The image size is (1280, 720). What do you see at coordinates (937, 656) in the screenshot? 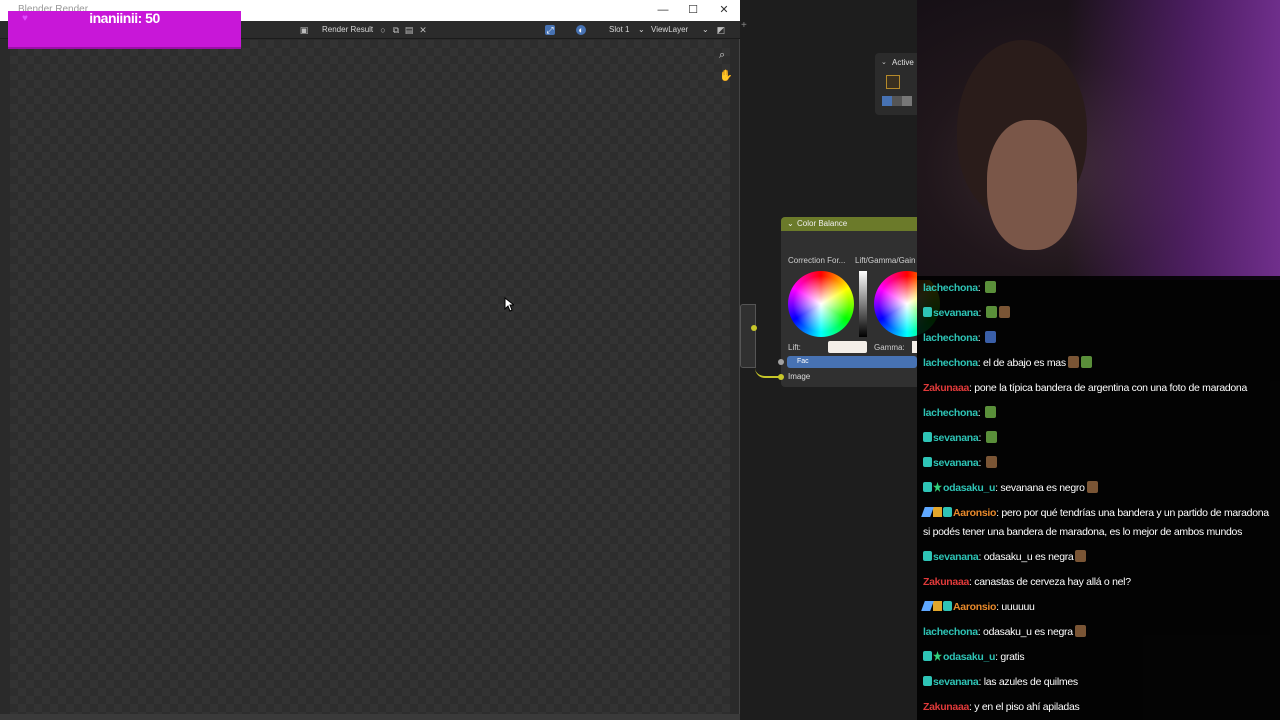
I see `star-badge-icon` at bounding box center [937, 656].